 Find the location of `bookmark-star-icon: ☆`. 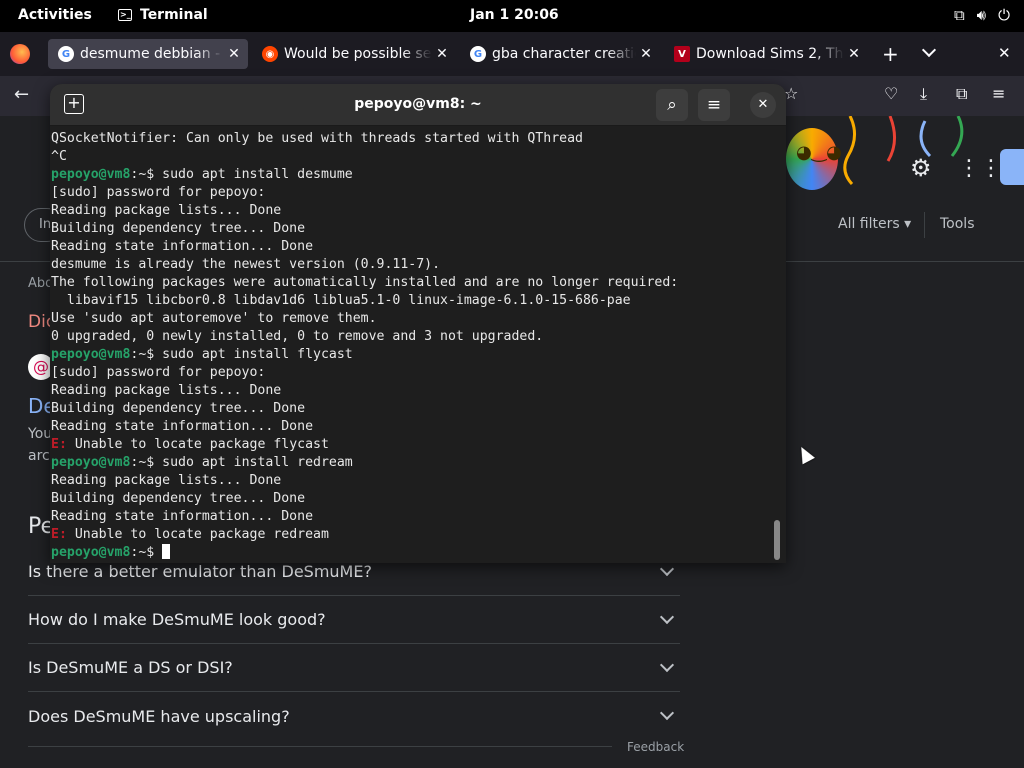

bookmark-star-icon: ☆ is located at coordinates (791, 93).